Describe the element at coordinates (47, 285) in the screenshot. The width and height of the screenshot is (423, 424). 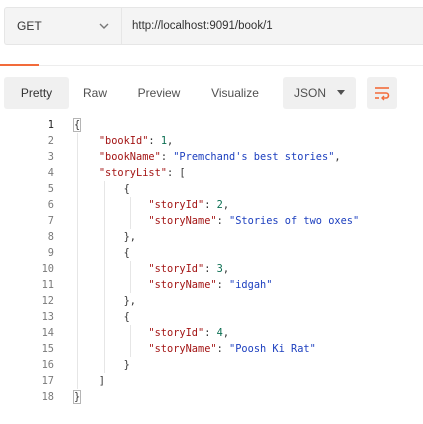
I see `line-number: 11` at that location.